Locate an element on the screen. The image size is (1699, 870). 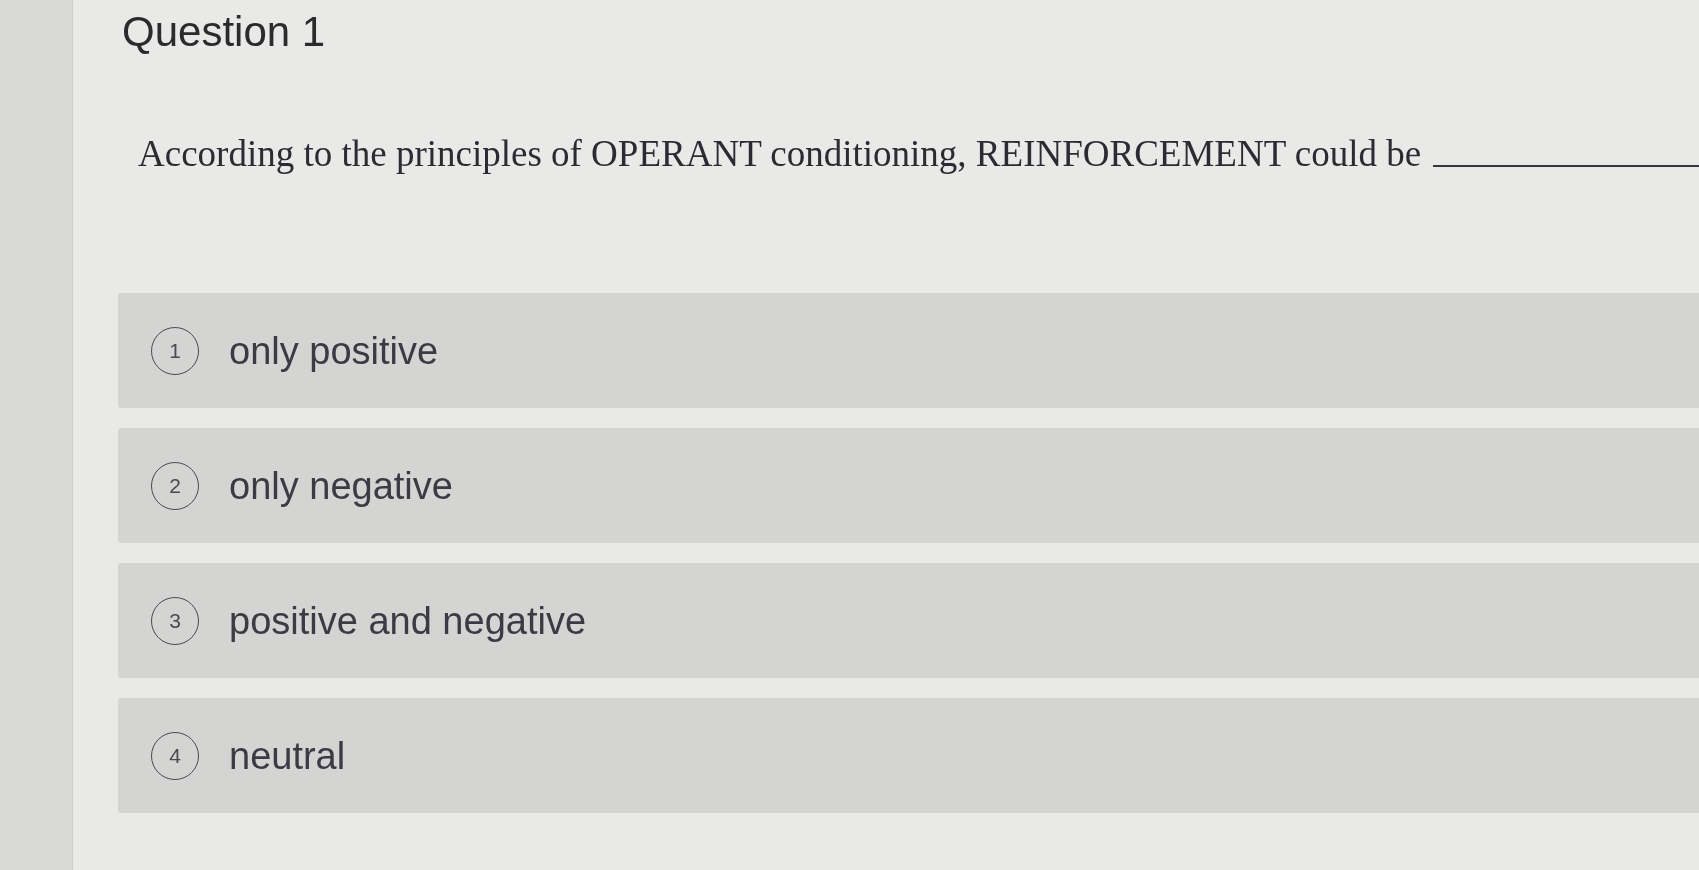
answer-option: 3 positive and negative is located at coordinates (908, 620).